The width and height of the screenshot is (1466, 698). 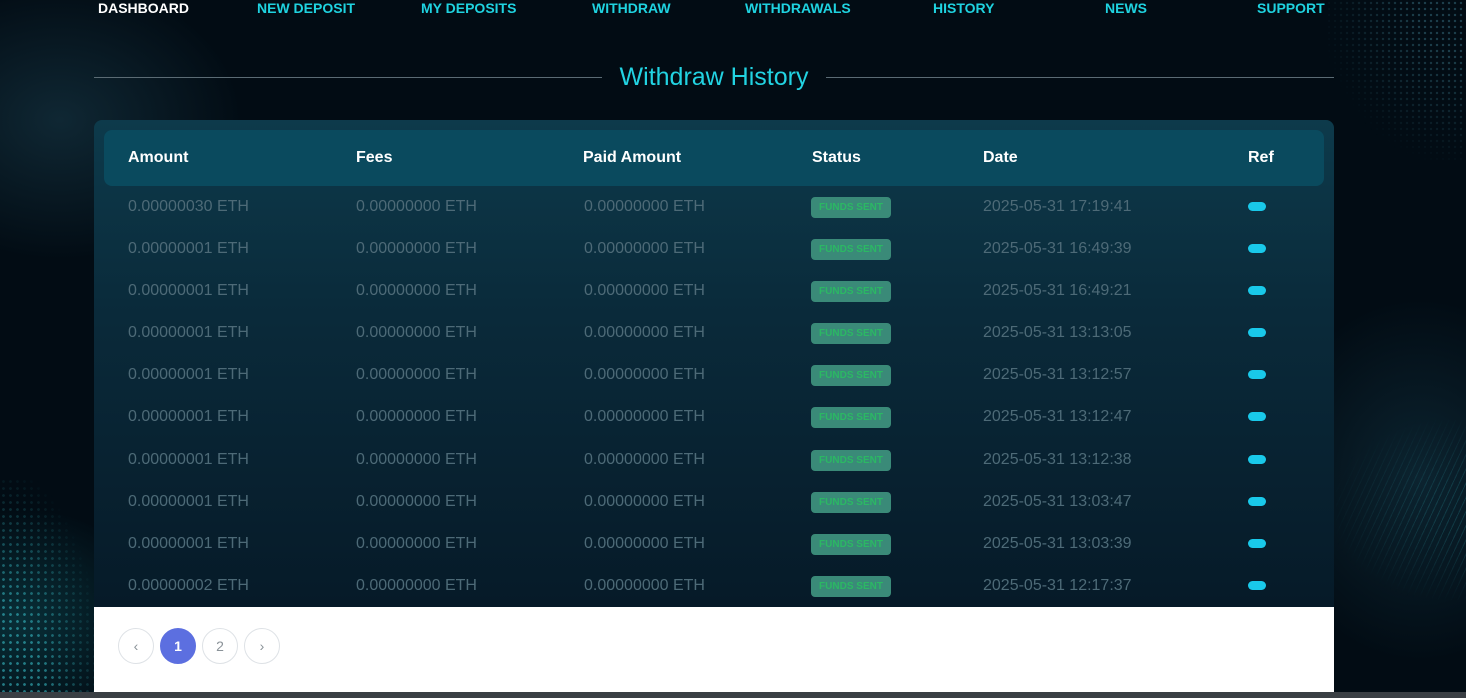 What do you see at coordinates (631, 8) in the screenshot?
I see `nav-withdraw: WITHDRAW` at bounding box center [631, 8].